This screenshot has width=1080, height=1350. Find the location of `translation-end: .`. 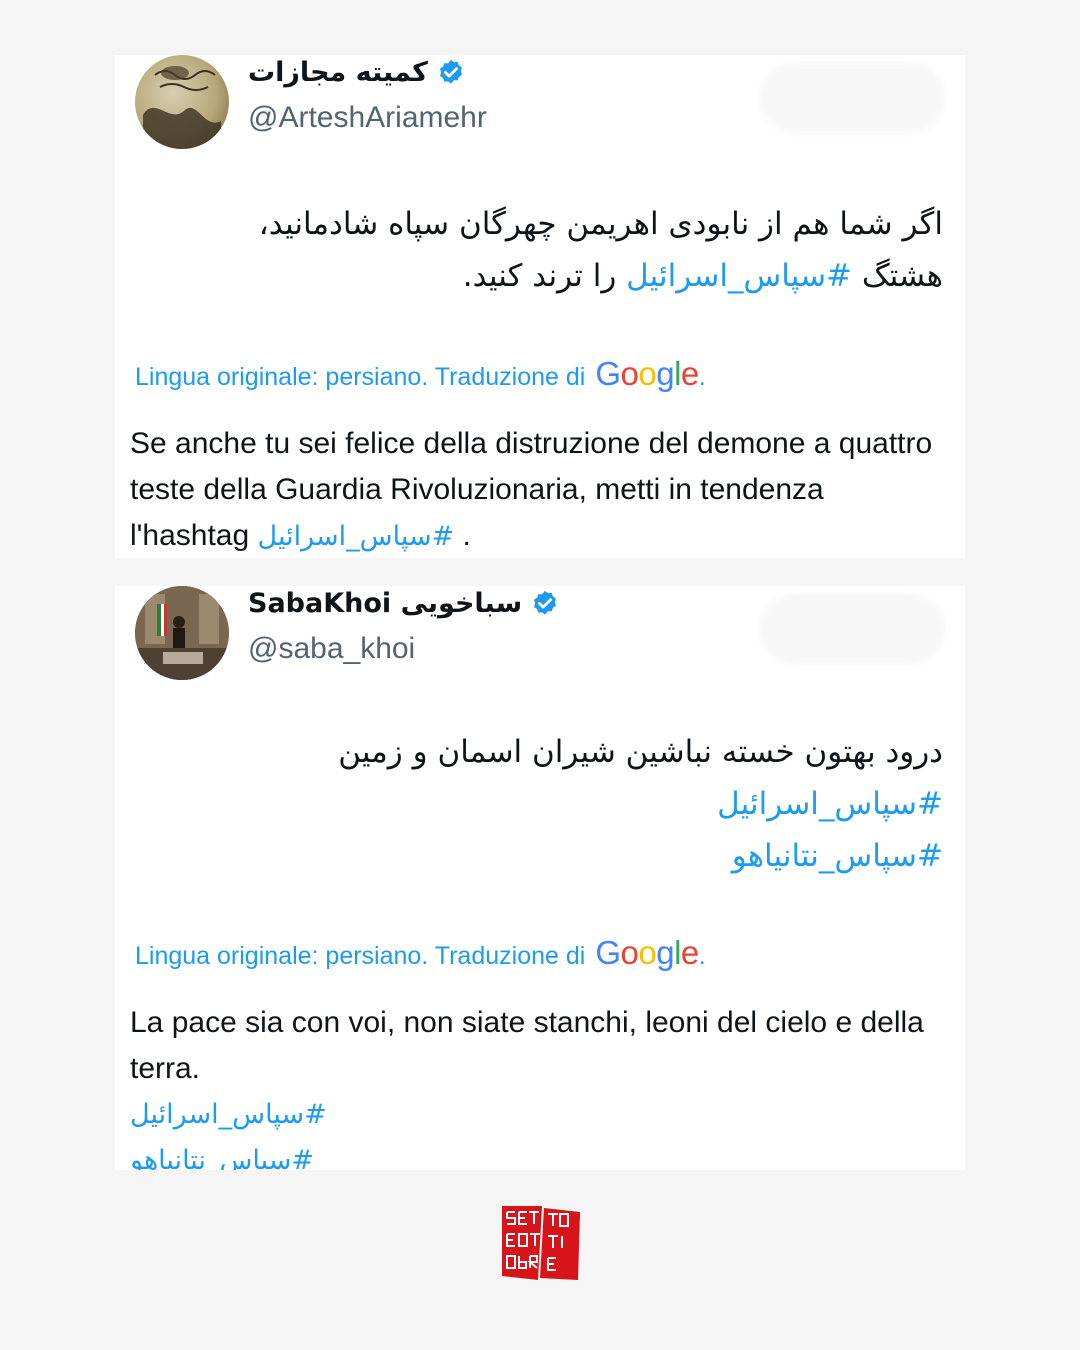

translation-end: . is located at coordinates (462, 535).